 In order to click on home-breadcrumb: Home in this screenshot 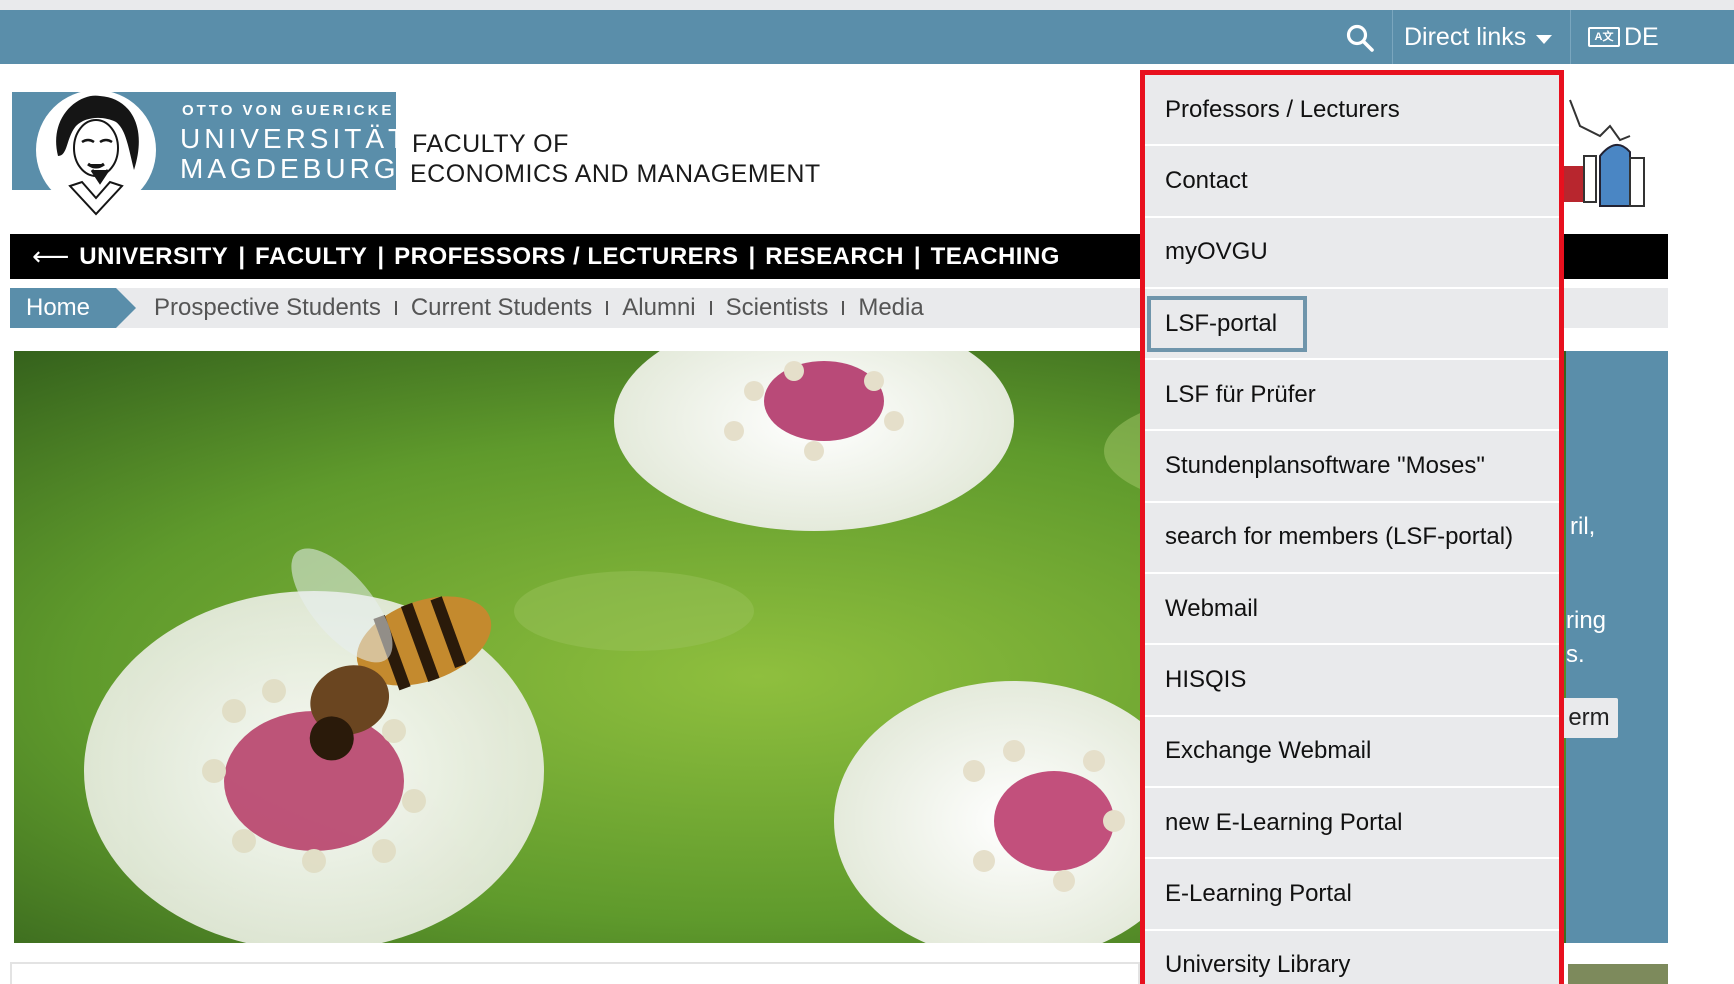, I will do `click(73, 308)`.